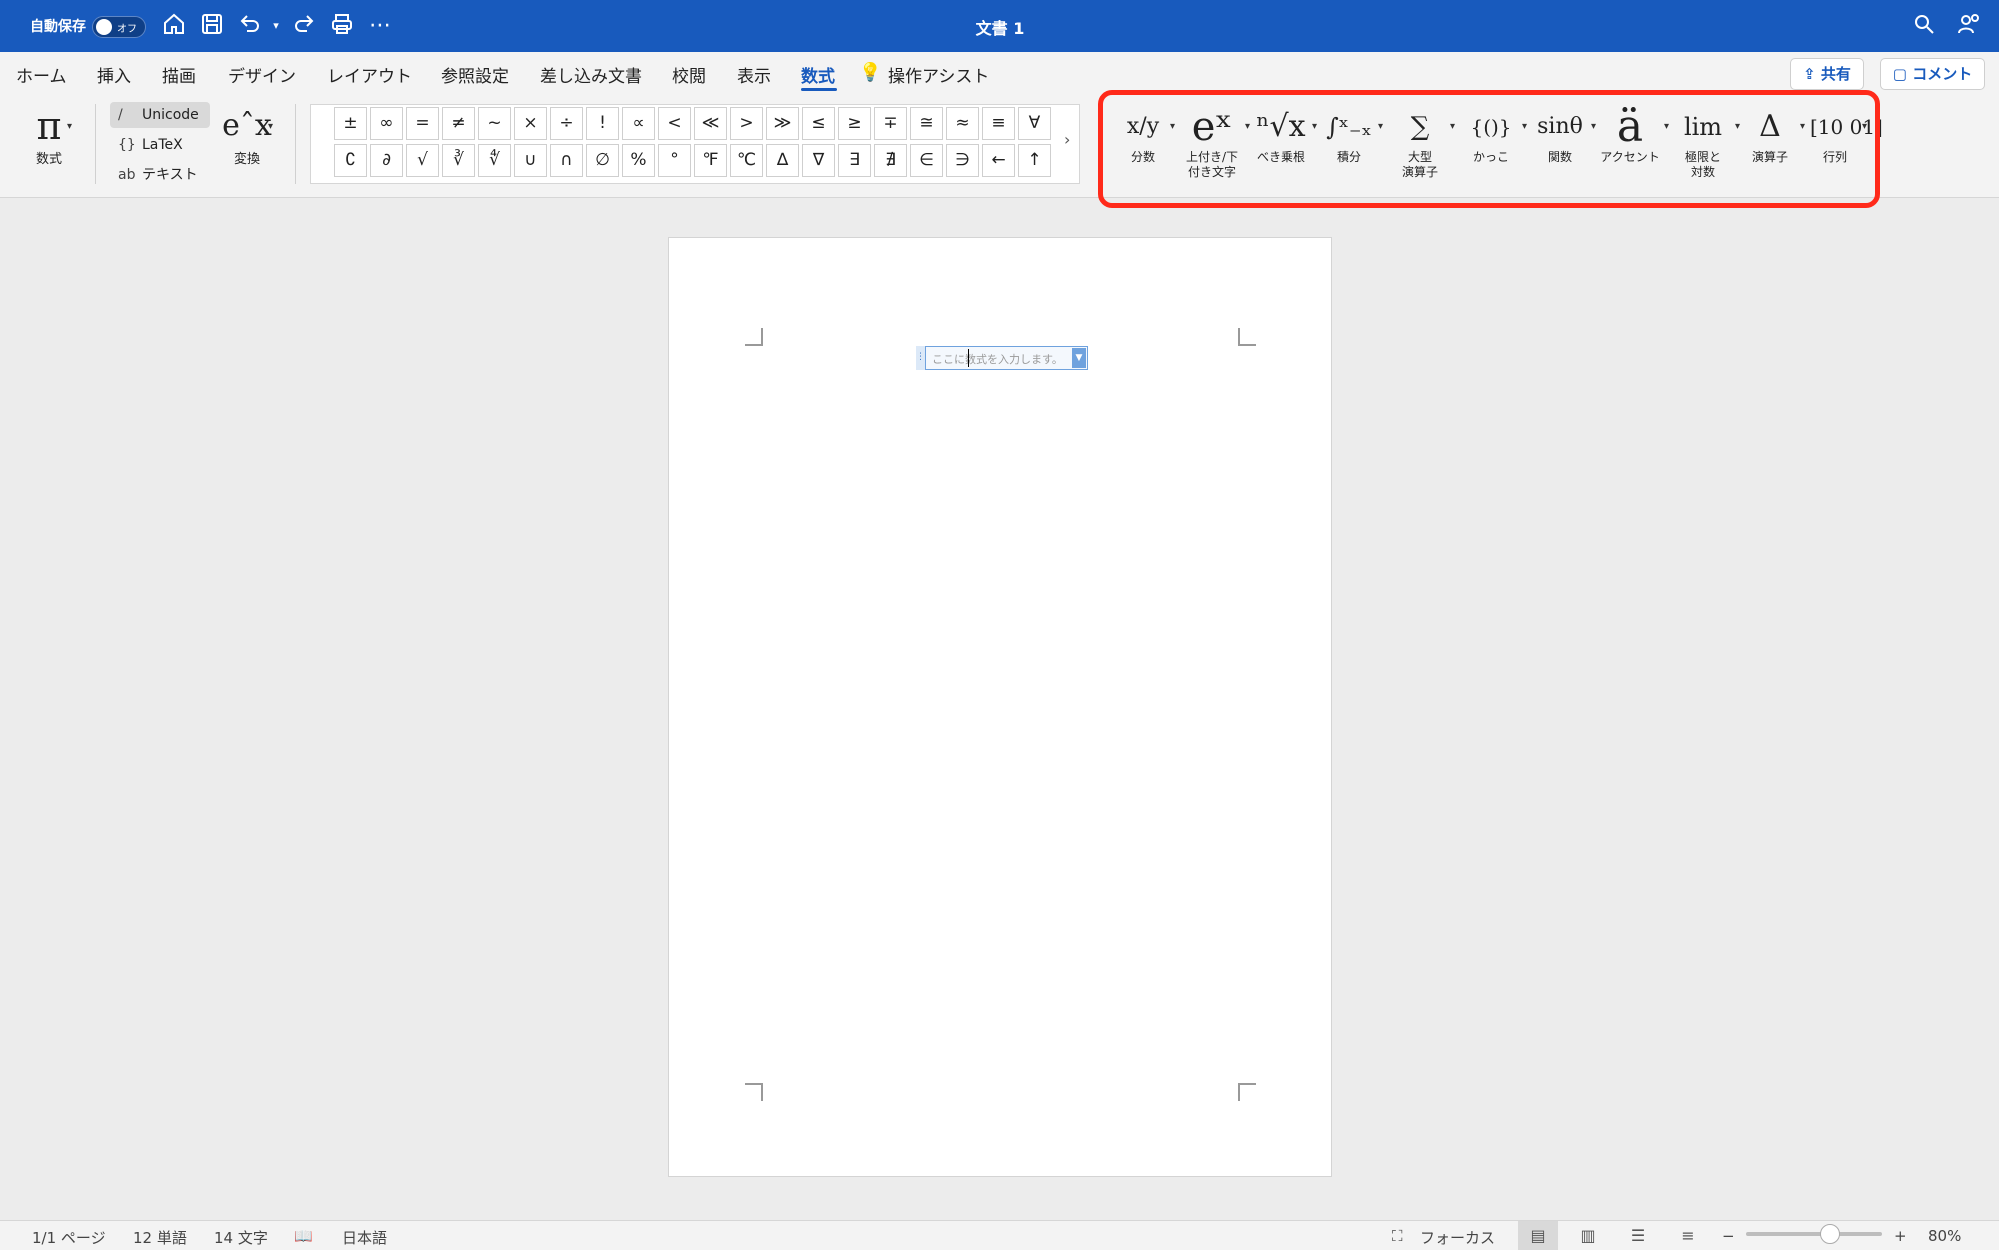 The width and height of the screenshot is (1999, 1250). What do you see at coordinates (746, 123) in the screenshot?
I see `symbol-button: >` at bounding box center [746, 123].